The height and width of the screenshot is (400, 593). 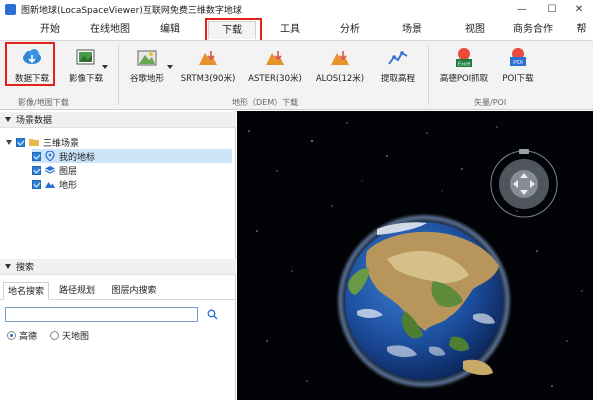 I want to click on tree-item-3d-scene: 三维场景, so click(x=119, y=142).